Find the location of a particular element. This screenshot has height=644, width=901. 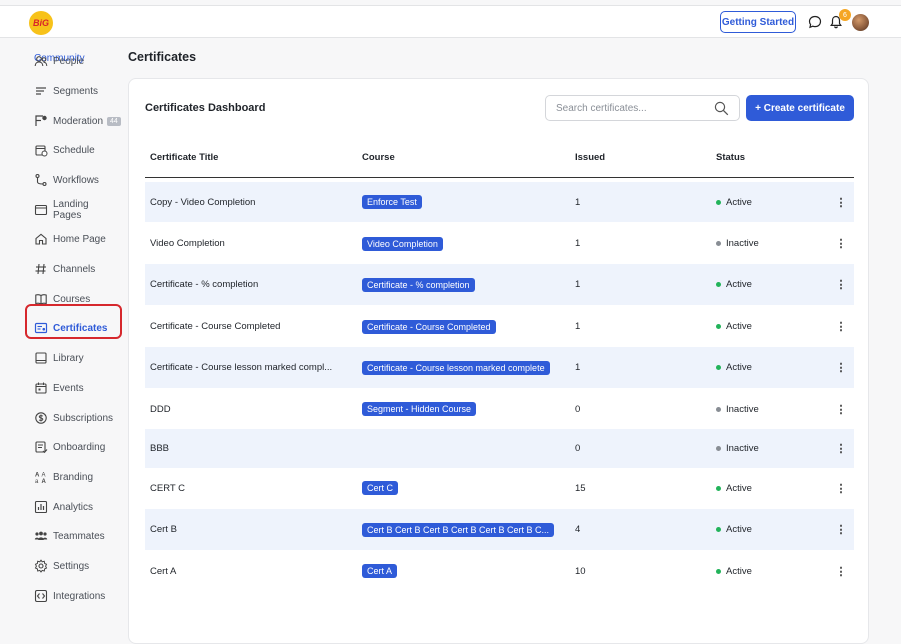

sidebar-item-label: Schedule is located at coordinates (74, 150).